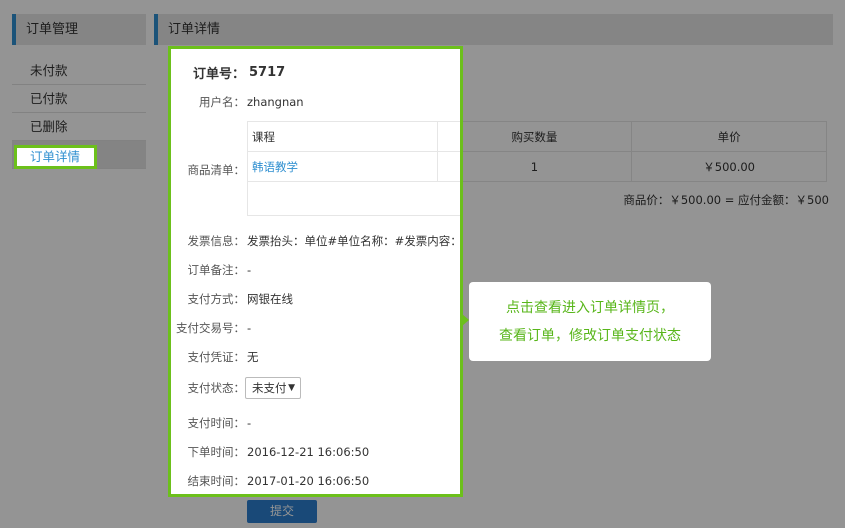 The width and height of the screenshot is (845, 528). I want to click on pay-status-label: 支付状态：, so click(216, 388).